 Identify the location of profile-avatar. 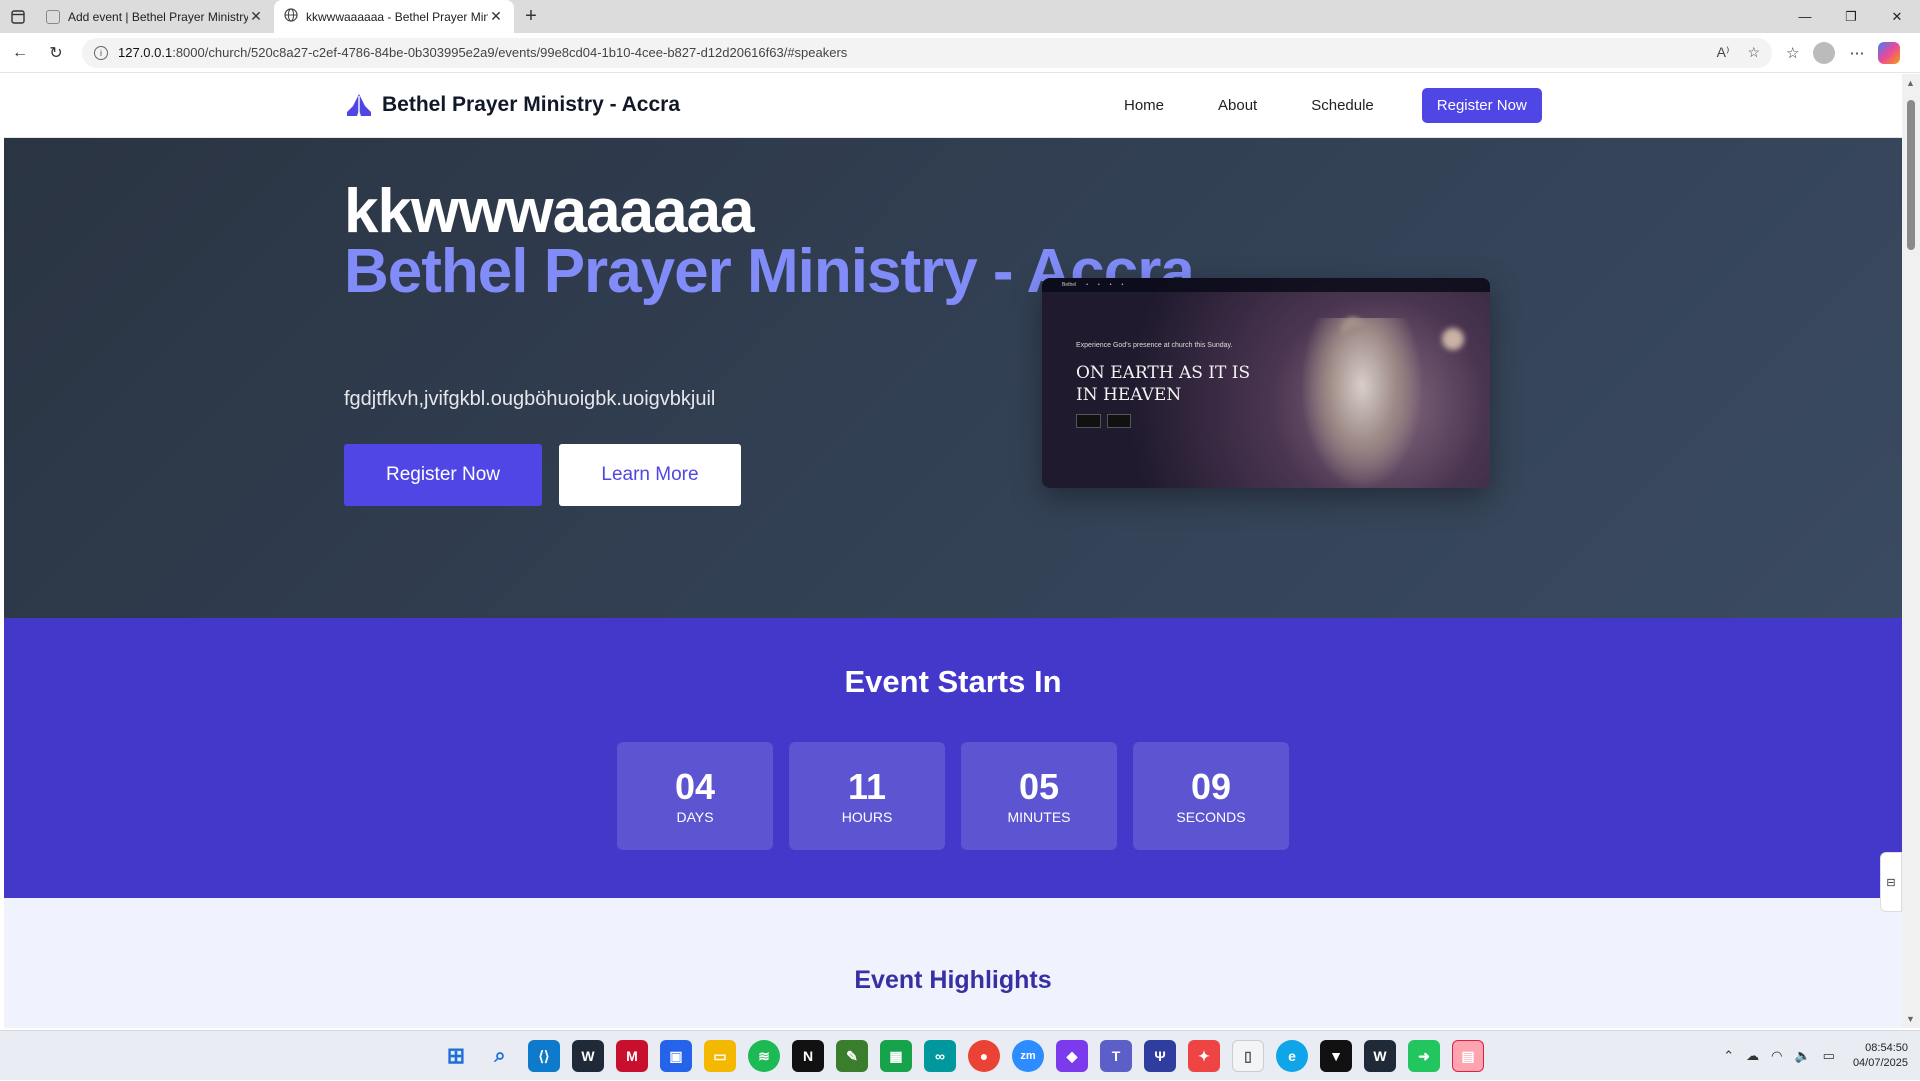
(1824, 52).